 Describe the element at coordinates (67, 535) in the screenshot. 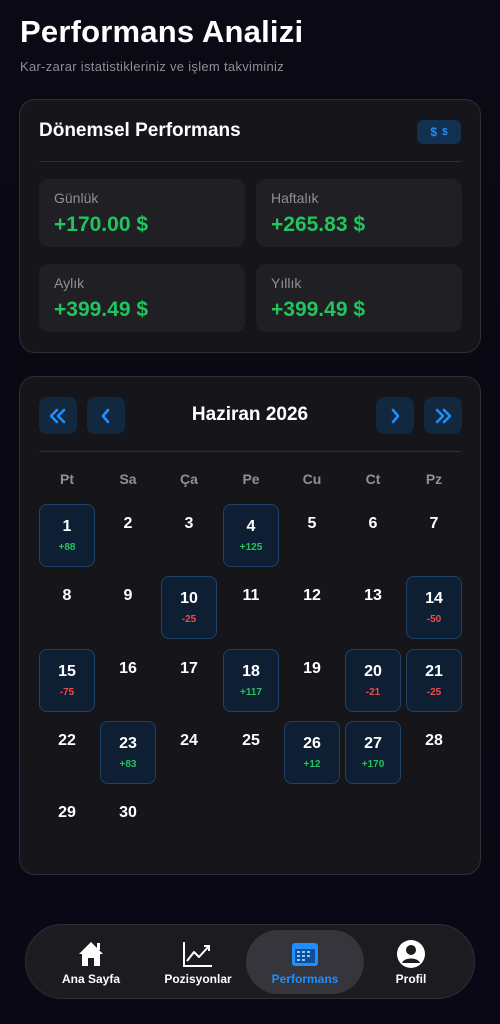

I see `calendar-day: 1 +88` at that location.